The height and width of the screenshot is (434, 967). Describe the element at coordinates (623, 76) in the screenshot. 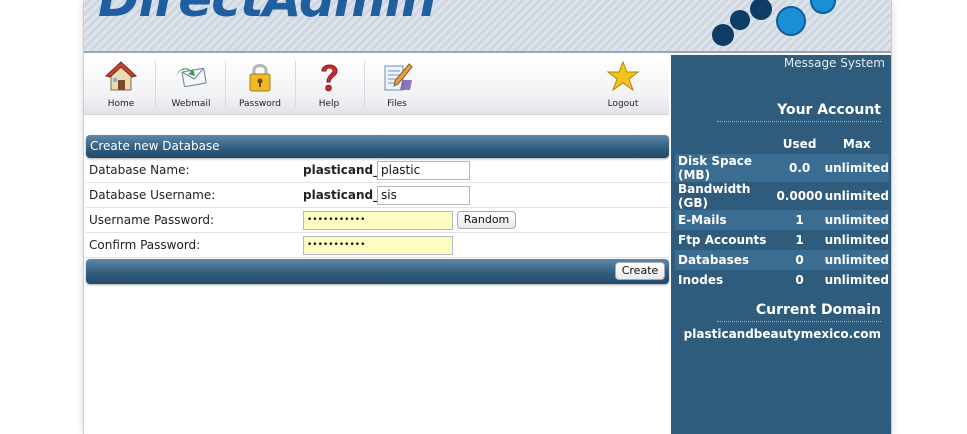

I see `star-icon` at that location.